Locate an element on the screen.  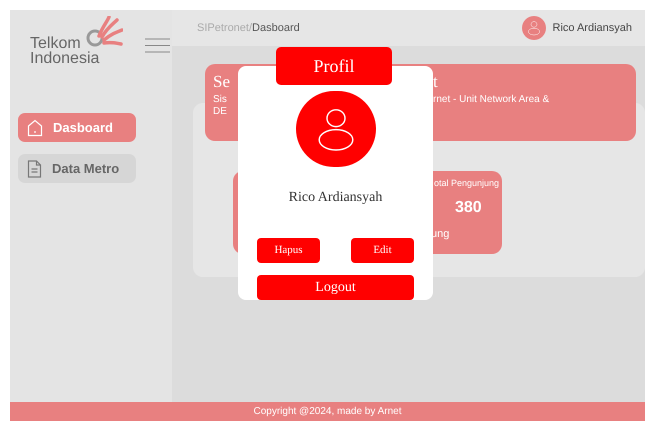
logout-button: Logout is located at coordinates (335, 287).